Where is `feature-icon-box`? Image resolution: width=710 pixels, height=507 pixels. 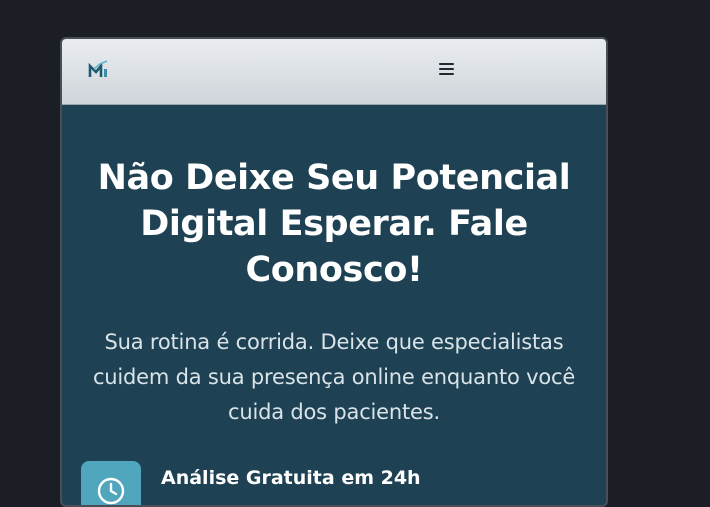 feature-icon-box is located at coordinates (111, 483).